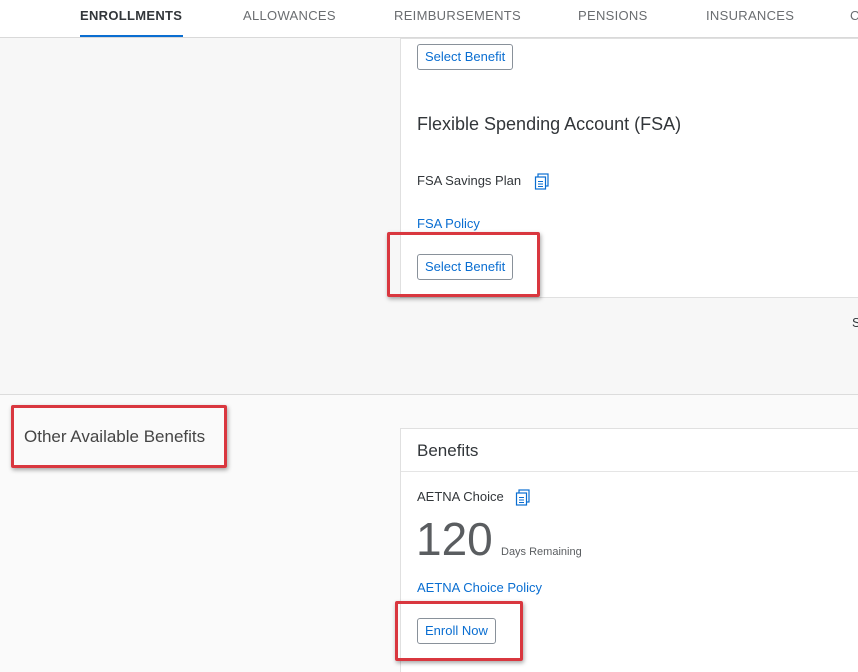 Image resolution: width=858 pixels, height=672 pixels. Describe the element at coordinates (854, 15) in the screenshot. I see `tab-more: C` at that location.